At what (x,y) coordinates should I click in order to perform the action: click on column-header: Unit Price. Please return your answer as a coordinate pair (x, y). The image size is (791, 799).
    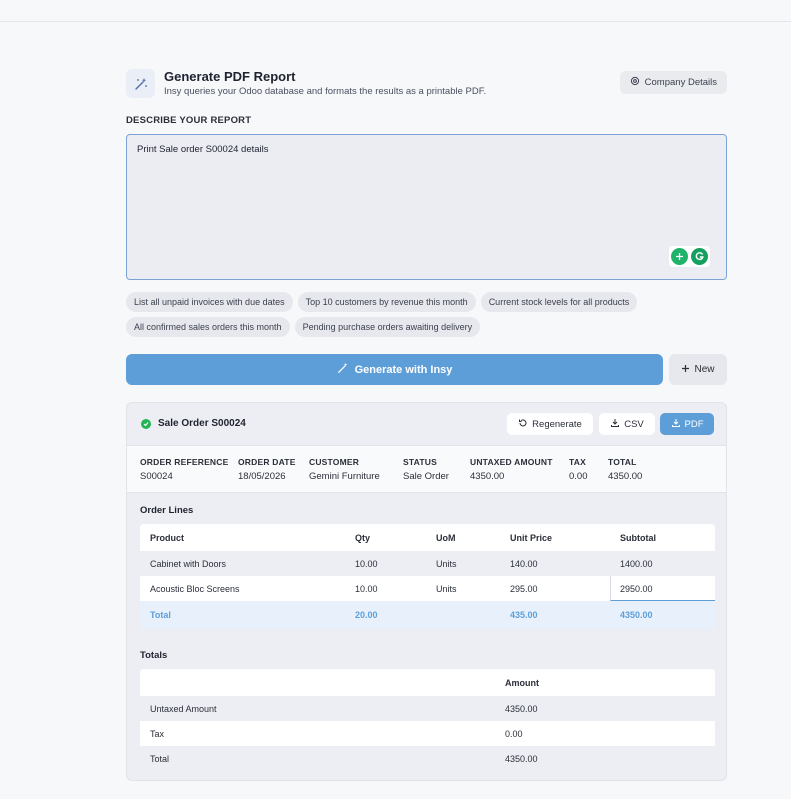
    Looking at the image, I should click on (531, 537).